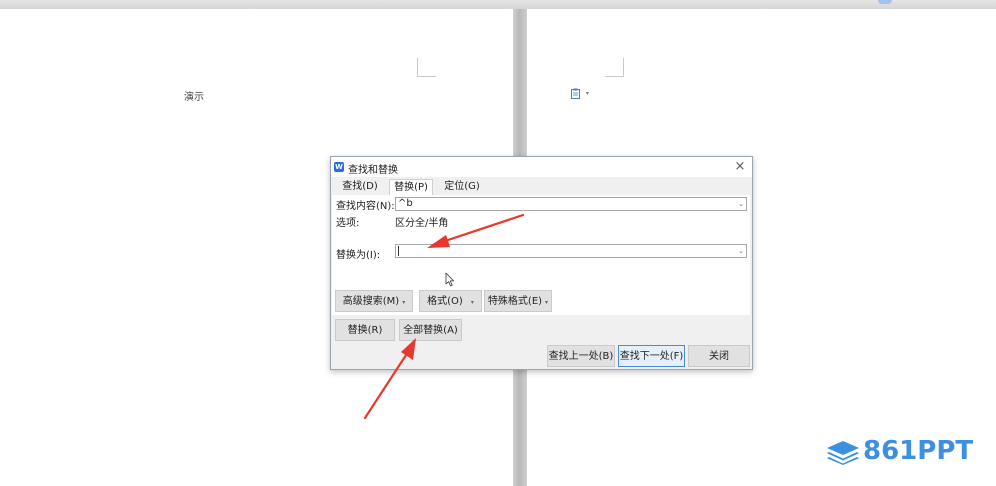  What do you see at coordinates (740, 167) in the screenshot?
I see `close-icon: ×` at bounding box center [740, 167].